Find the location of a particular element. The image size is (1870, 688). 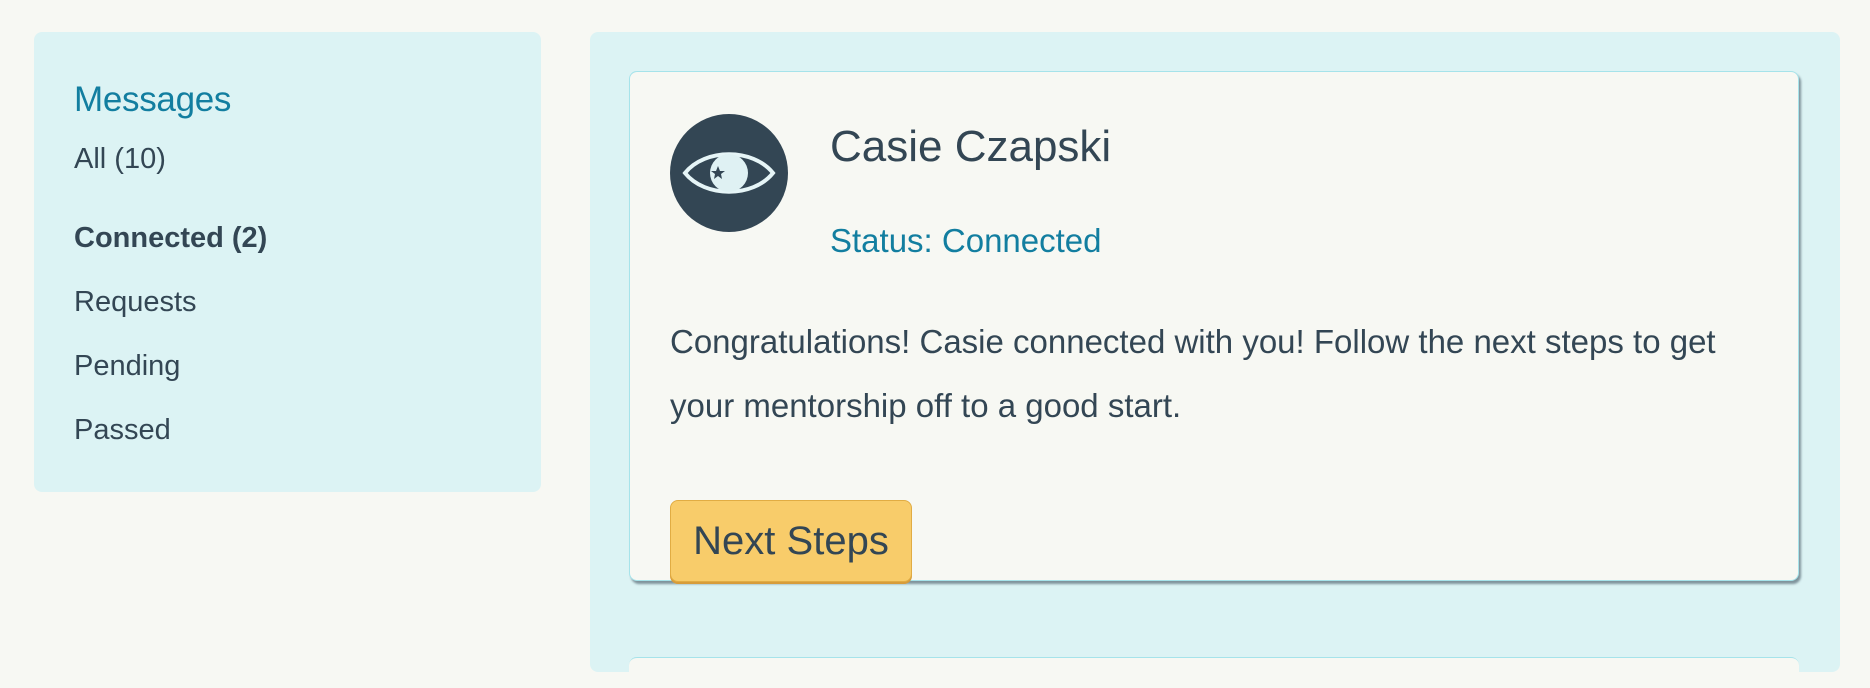

next-message-card-edge is located at coordinates (1214, 672).